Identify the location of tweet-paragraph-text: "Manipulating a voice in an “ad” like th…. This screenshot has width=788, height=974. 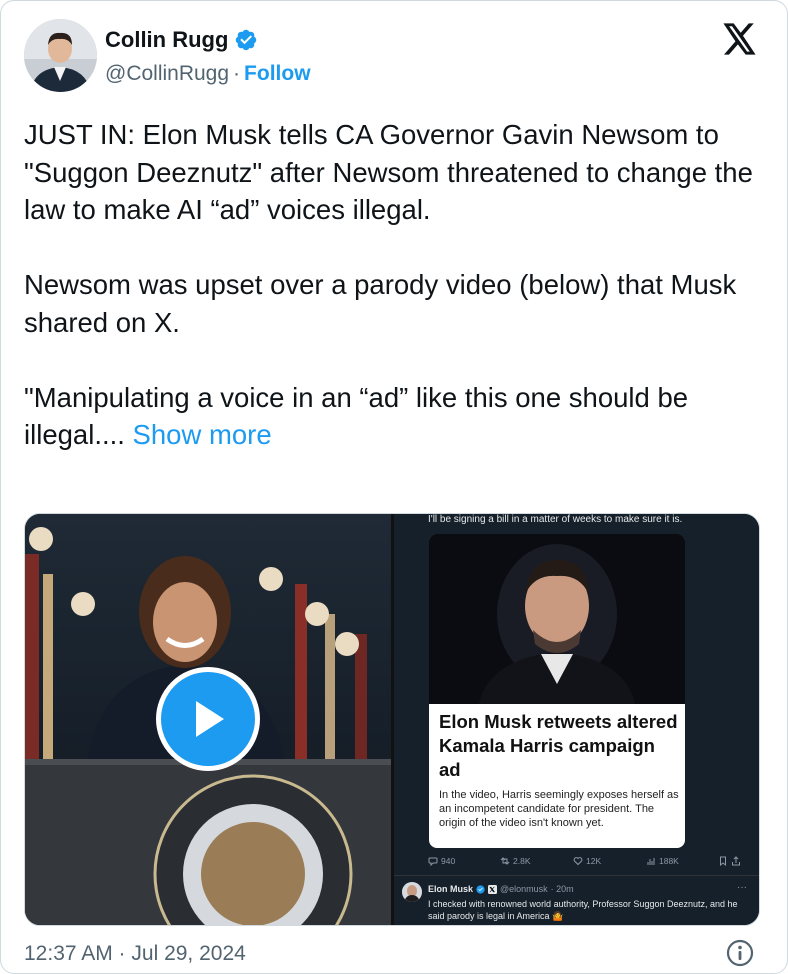
(356, 416).